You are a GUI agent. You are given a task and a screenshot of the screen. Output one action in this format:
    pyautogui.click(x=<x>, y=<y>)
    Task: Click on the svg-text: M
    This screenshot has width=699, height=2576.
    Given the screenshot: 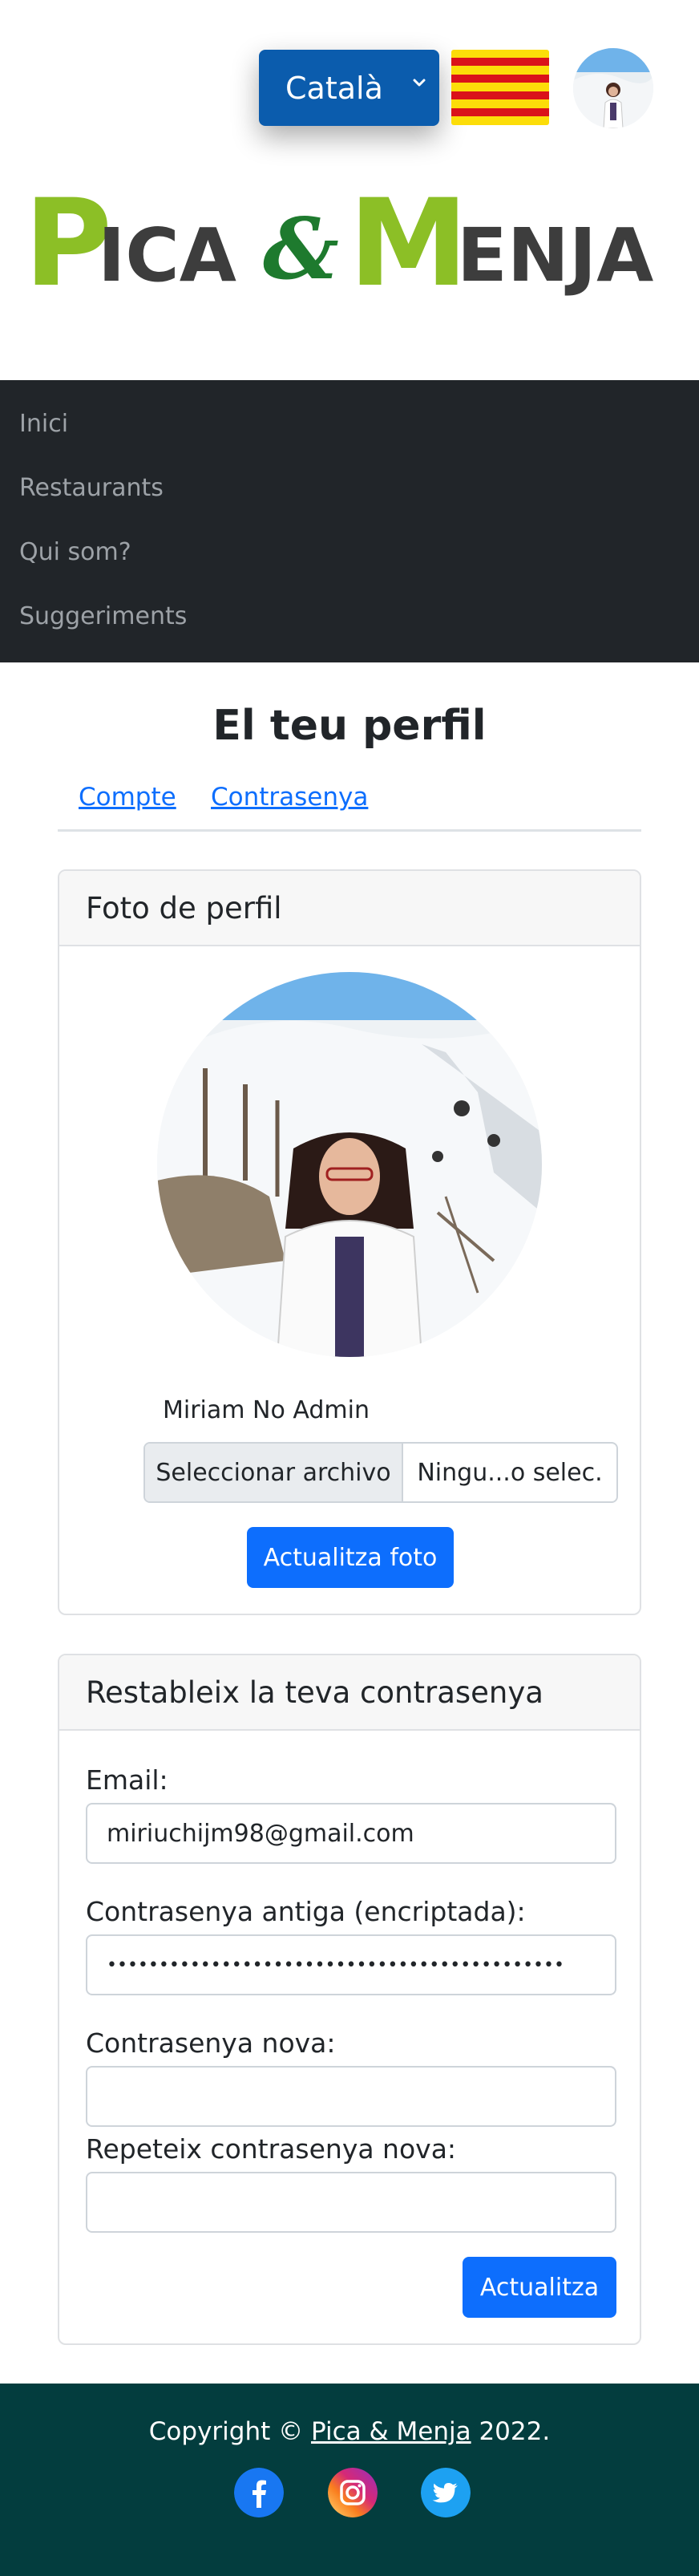 What is the action you would take?
    pyautogui.click(x=408, y=238)
    